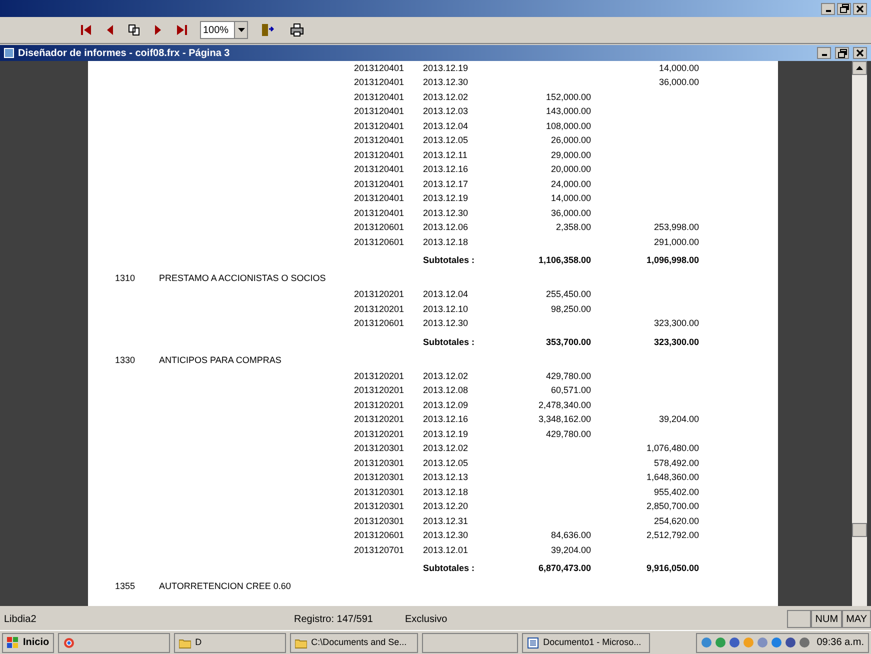  Describe the element at coordinates (446, 477) in the screenshot. I see `table-cell-text: 2013.12.13` at that location.